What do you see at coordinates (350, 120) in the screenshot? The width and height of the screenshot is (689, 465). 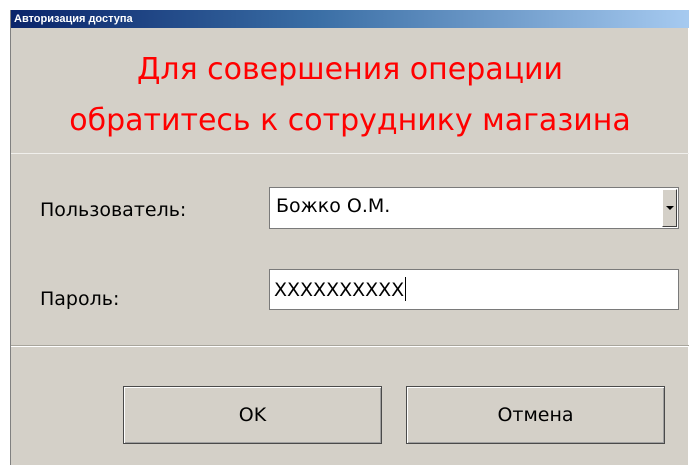 I see `instruction-line-2: обратитесь к сотруднику магазина` at bounding box center [350, 120].